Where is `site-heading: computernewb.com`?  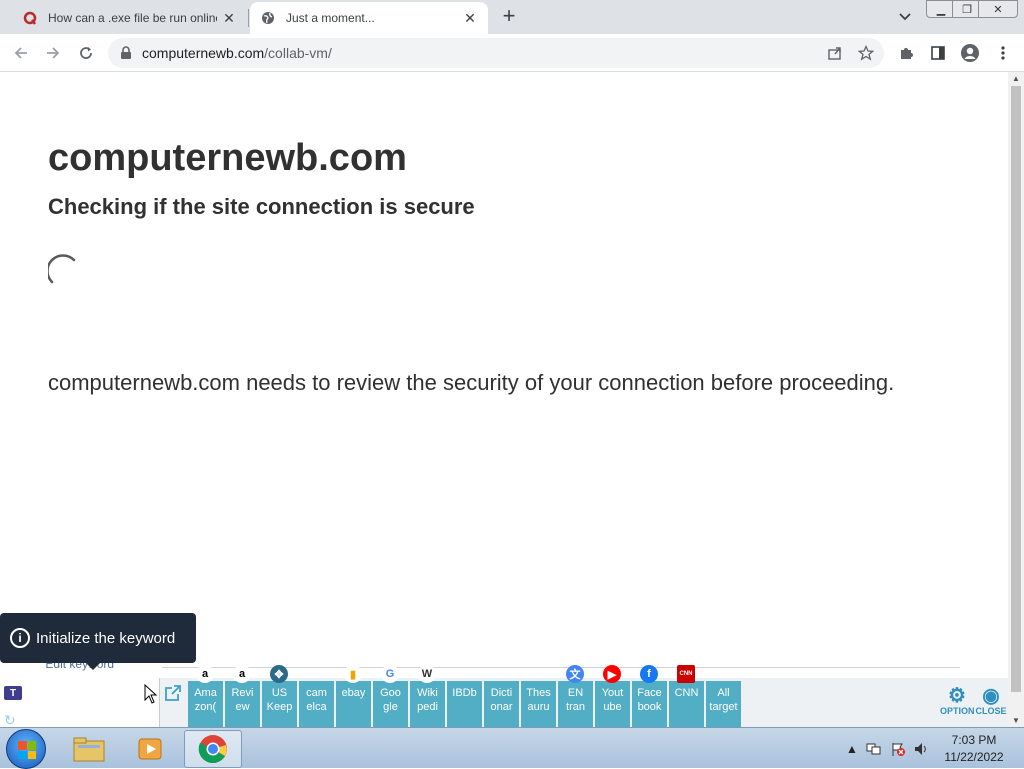 site-heading: computernewb.com is located at coordinates (227, 158).